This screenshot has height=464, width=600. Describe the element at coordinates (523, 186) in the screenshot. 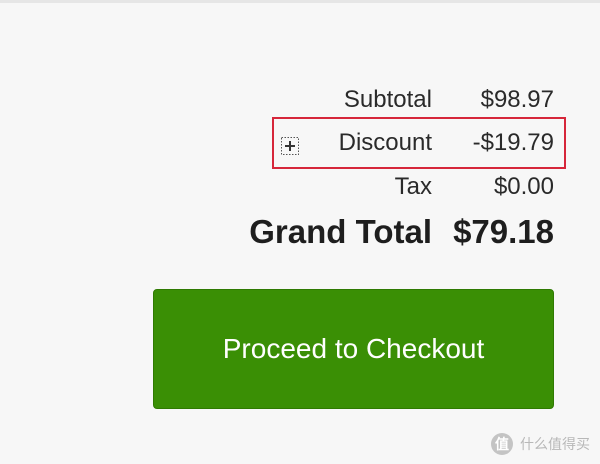

I see `tax-value: $0.00` at that location.